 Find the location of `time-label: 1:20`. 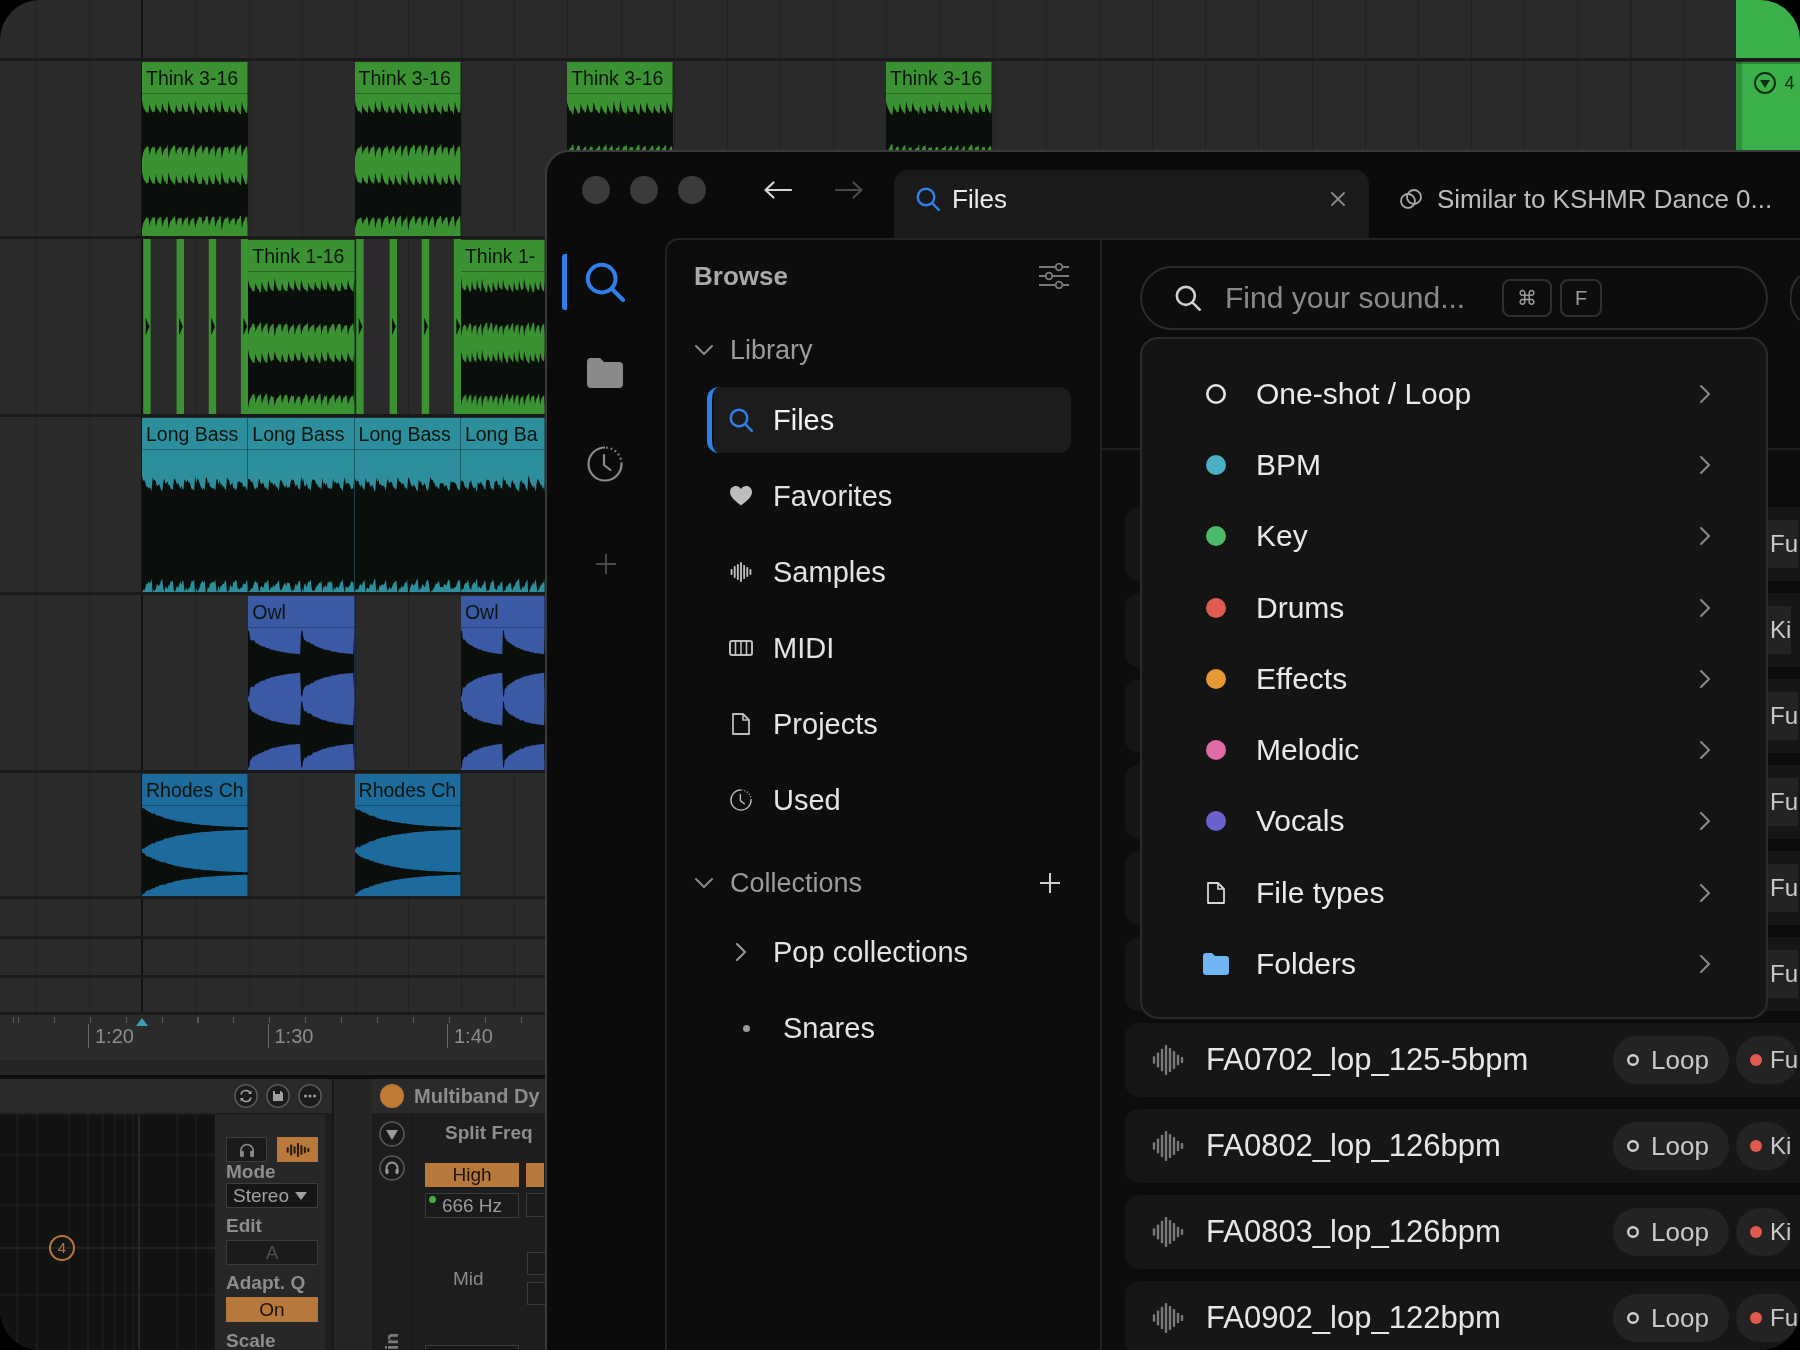

time-label: 1:20 is located at coordinates (111, 1036).